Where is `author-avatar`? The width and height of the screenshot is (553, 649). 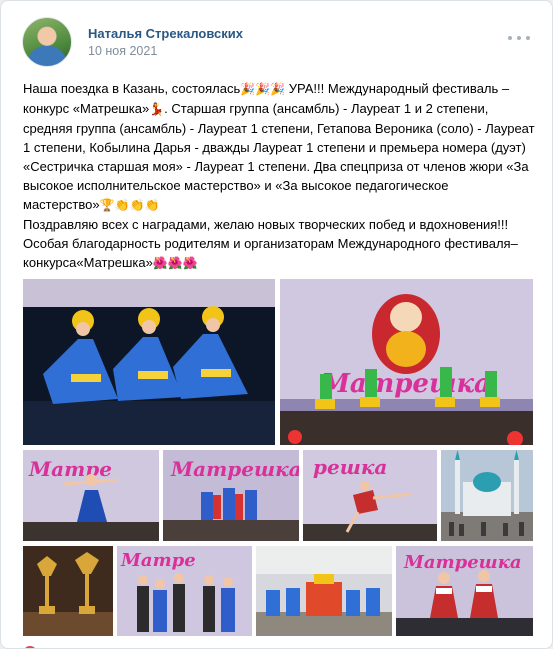
author-avatar is located at coordinates (47, 42).